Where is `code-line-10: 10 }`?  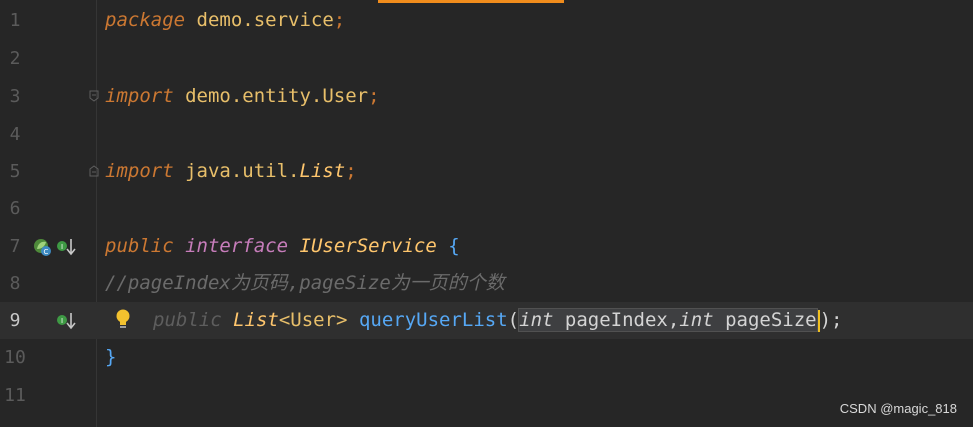 code-line-10: 10 } is located at coordinates (486, 357).